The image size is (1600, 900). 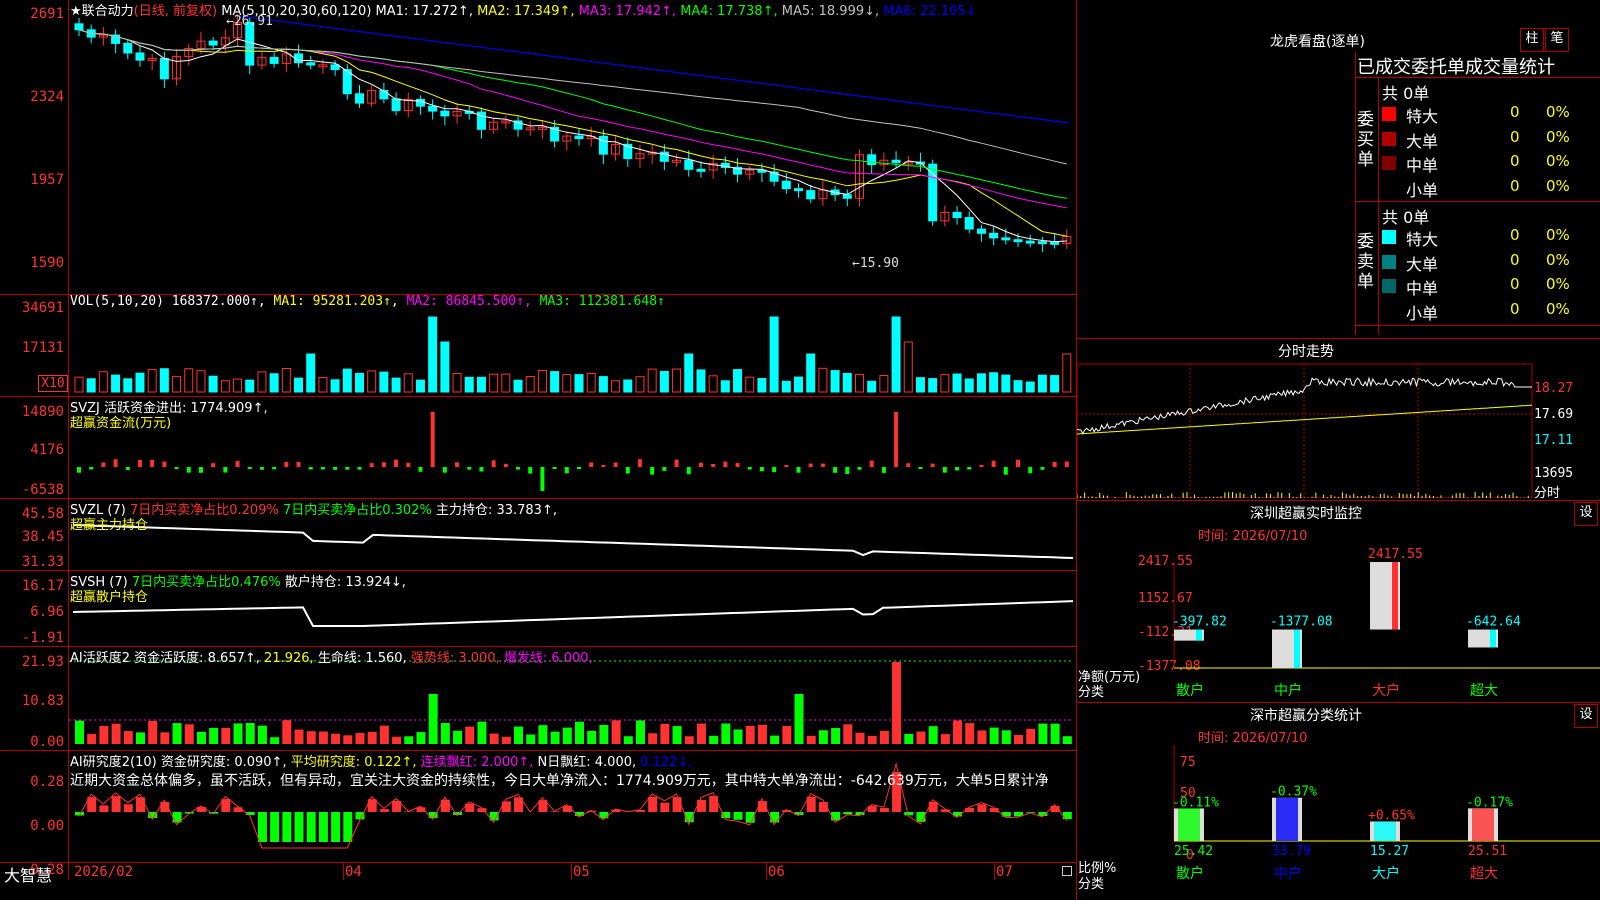 What do you see at coordinates (548, 658) in the screenshot?
I see `ai1-e: 爆发线: 6.000,` at bounding box center [548, 658].